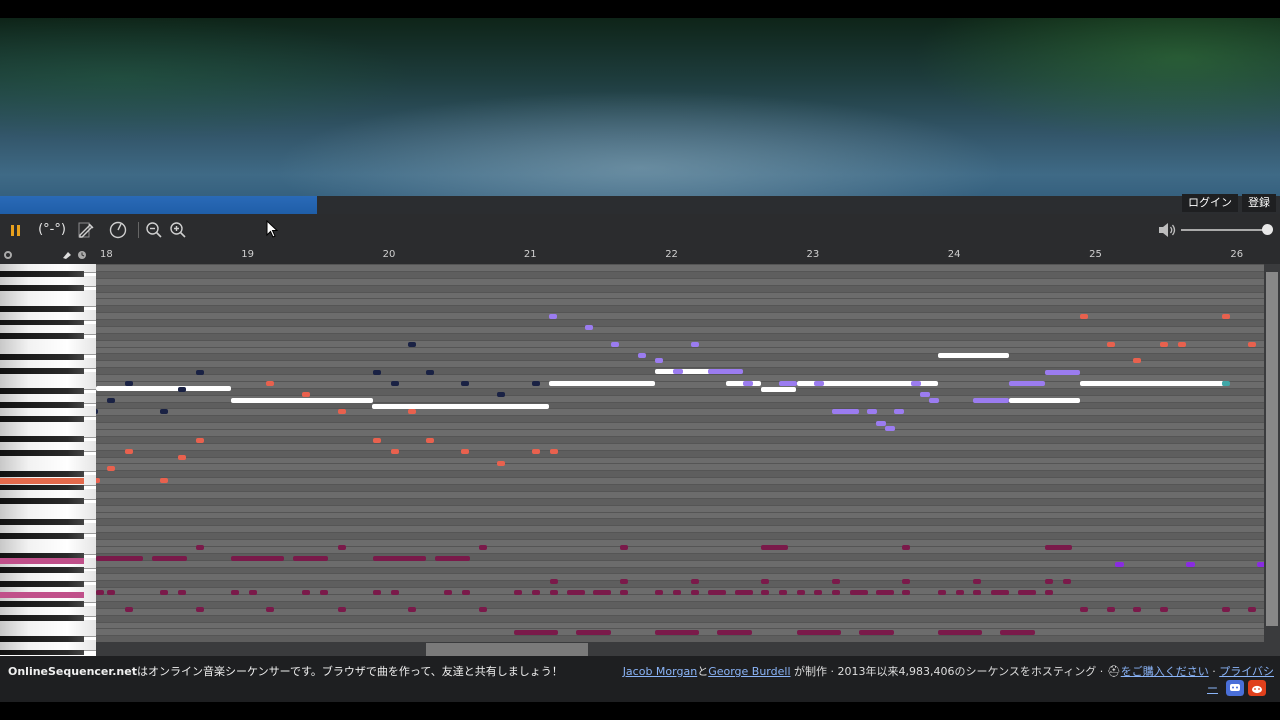  What do you see at coordinates (749, 671) in the screenshot?
I see `author-link-george: George Burdell` at bounding box center [749, 671].